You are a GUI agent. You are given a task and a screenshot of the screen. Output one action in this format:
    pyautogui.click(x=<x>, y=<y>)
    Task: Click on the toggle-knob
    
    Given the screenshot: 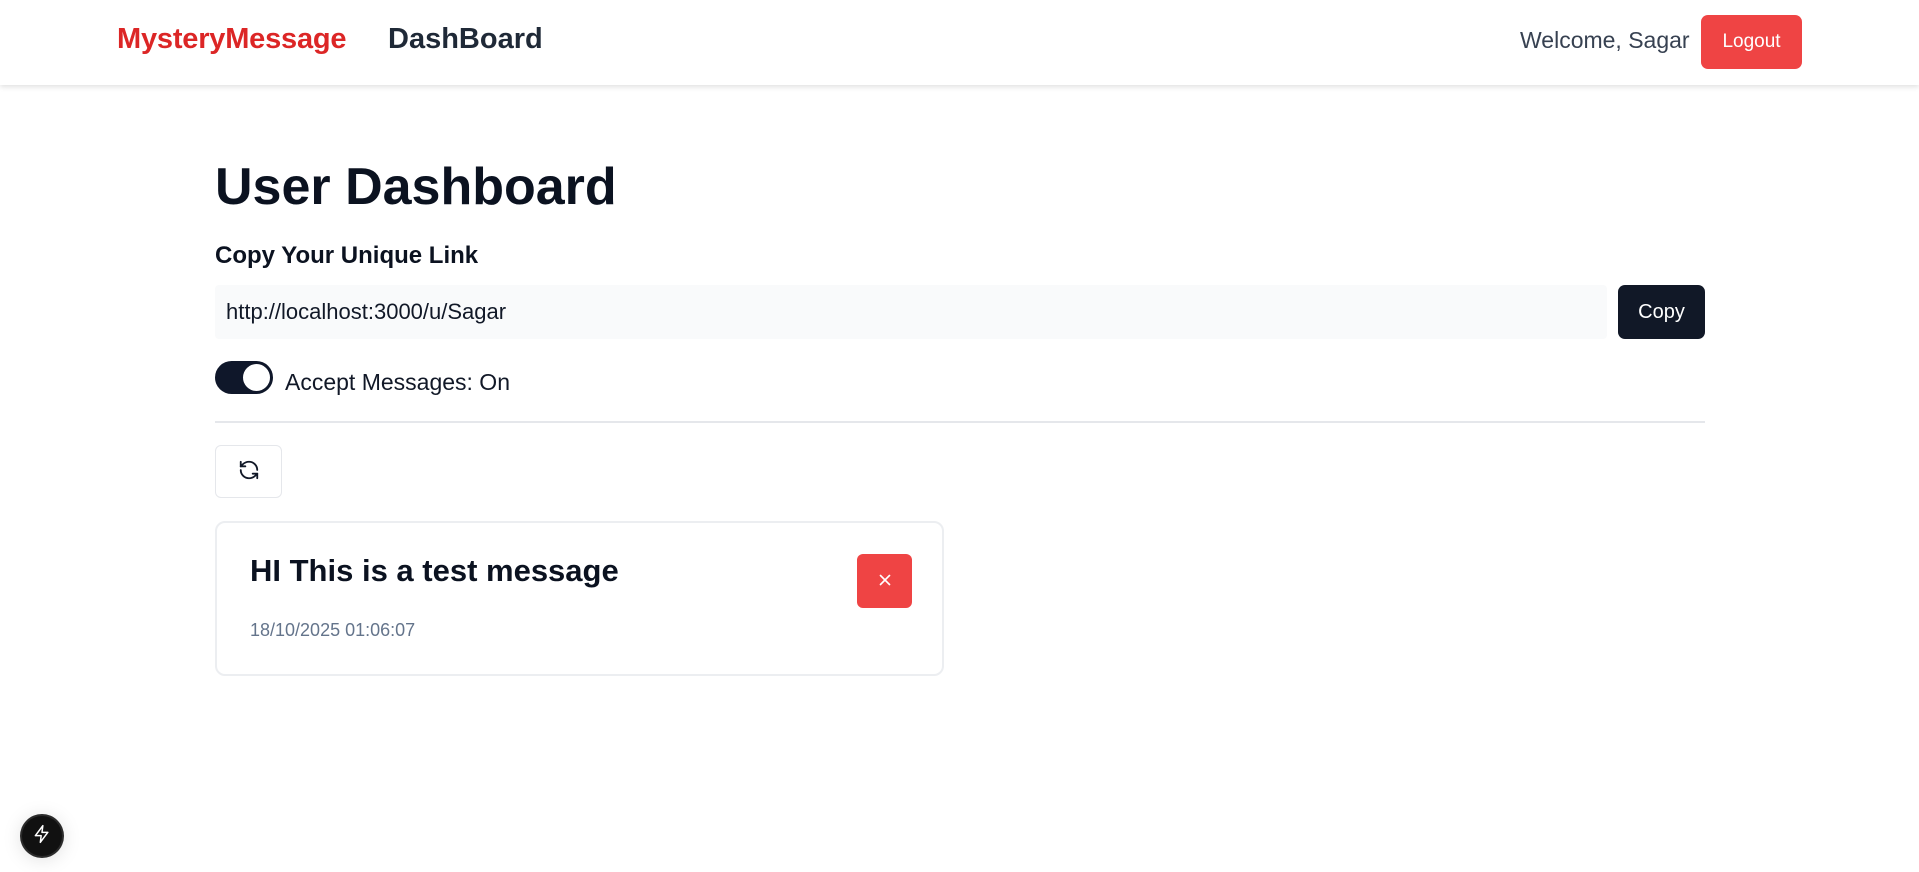 What is the action you would take?
    pyautogui.click(x=256, y=377)
    